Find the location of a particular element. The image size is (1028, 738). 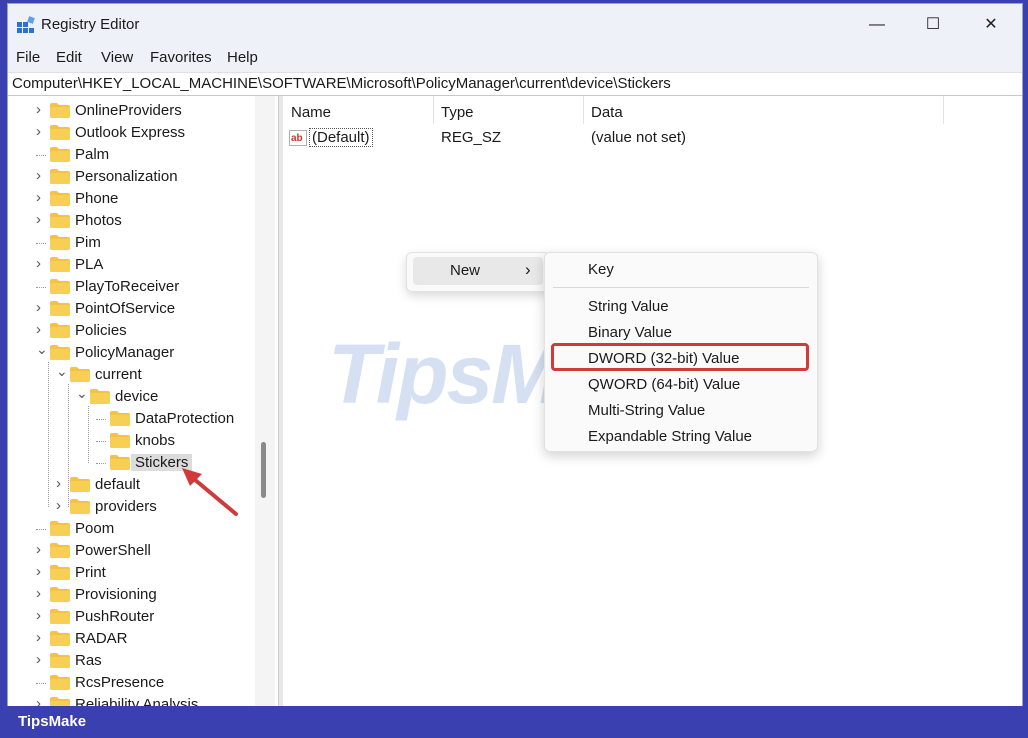

tree-item: ⌄ device is located at coordinates (130, 396).